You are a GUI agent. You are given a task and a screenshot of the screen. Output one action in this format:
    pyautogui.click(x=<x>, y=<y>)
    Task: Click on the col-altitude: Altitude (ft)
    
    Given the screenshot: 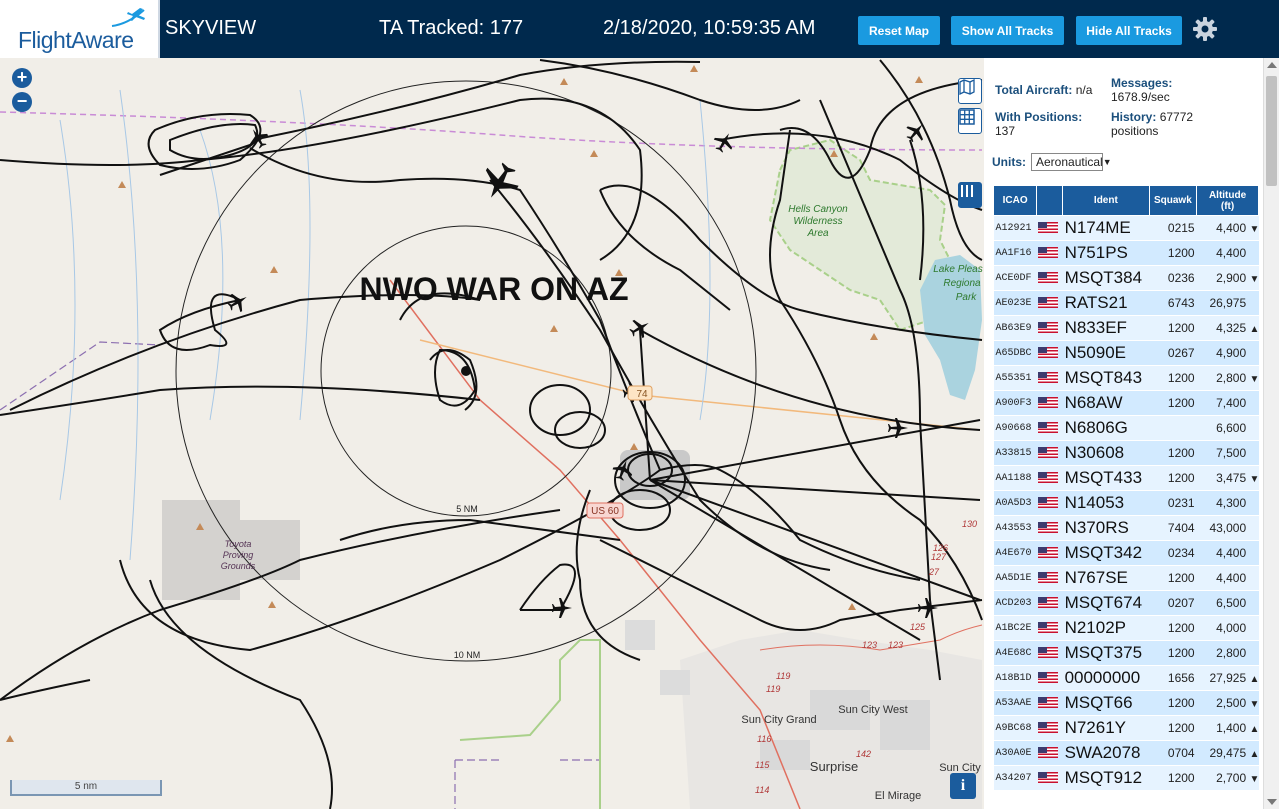 What is the action you would take?
    pyautogui.click(x=1227, y=200)
    